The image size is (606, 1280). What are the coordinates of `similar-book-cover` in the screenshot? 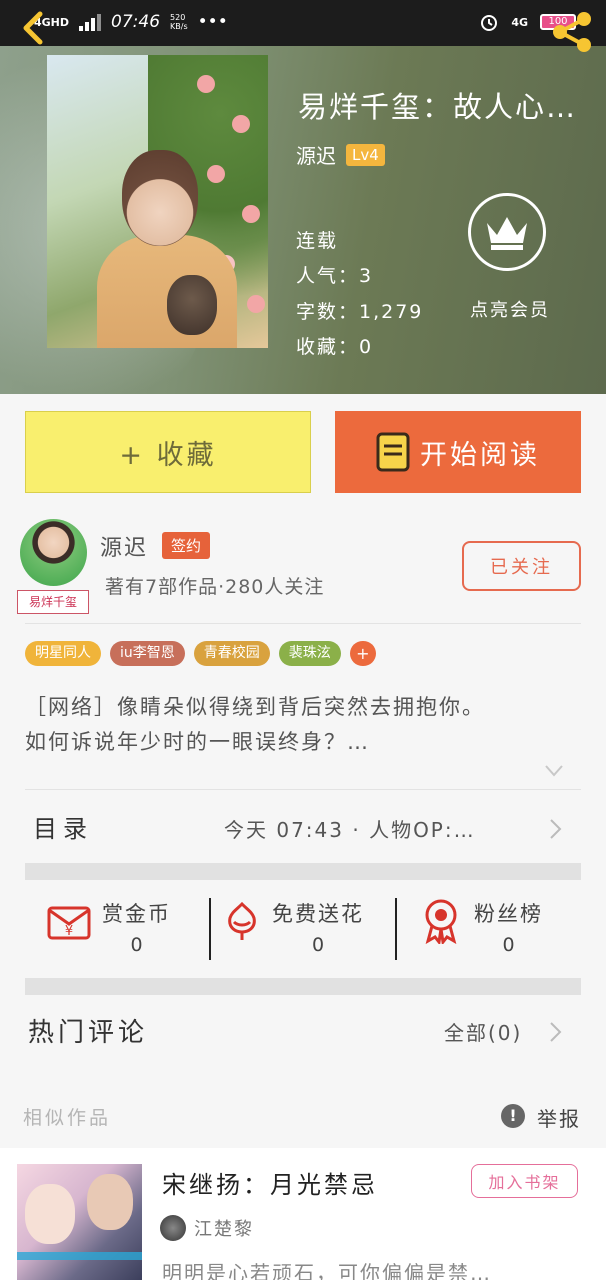 It's located at (79, 1222).